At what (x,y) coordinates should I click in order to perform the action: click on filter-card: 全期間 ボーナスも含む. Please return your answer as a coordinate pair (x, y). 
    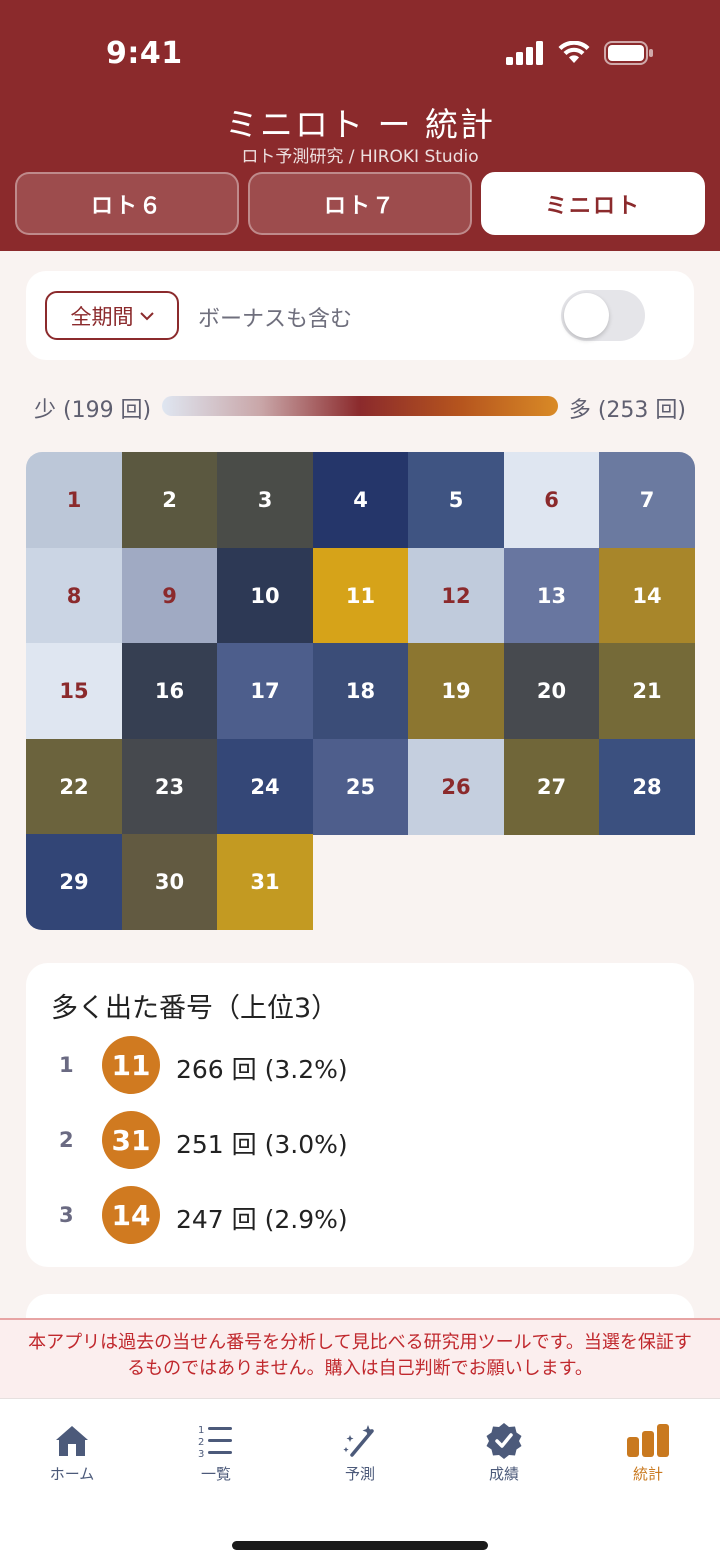
    Looking at the image, I should click on (360, 315).